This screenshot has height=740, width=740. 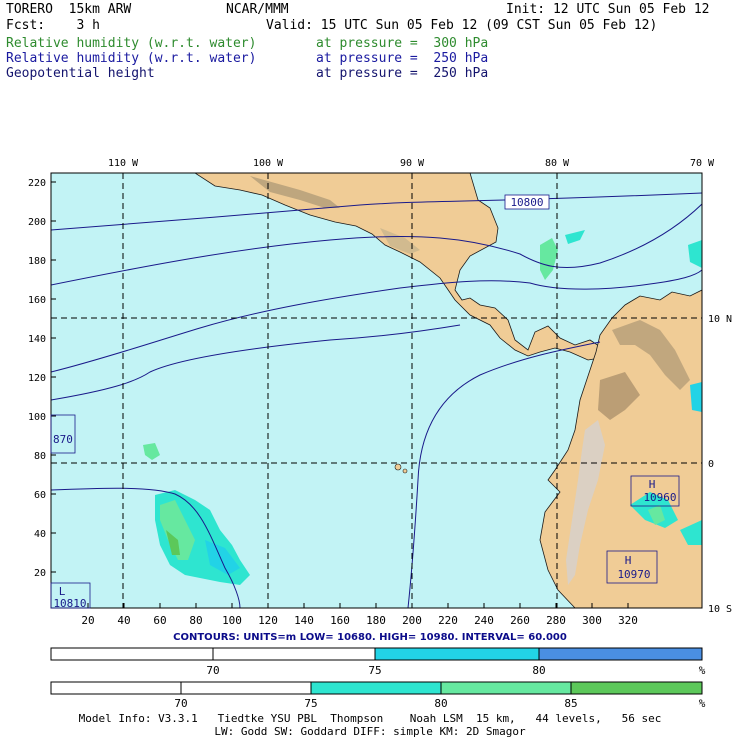 I want to click on colorbar-1-tick-75: 75, so click(x=374, y=670).